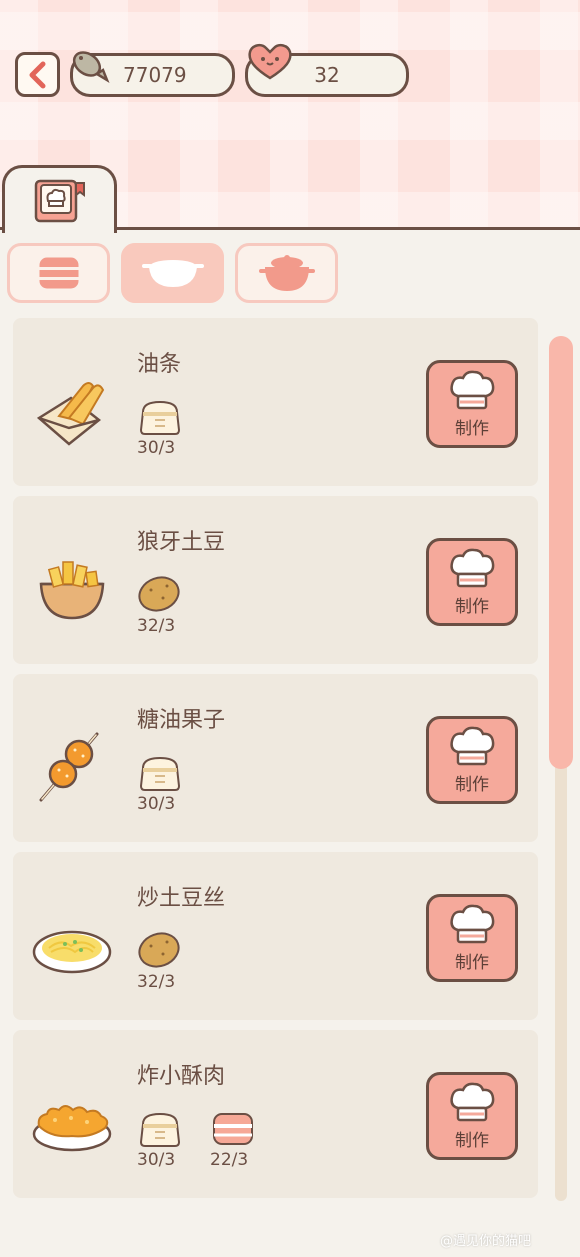 The width and height of the screenshot is (580, 1257). I want to click on heart-counter: 32, so click(327, 70).